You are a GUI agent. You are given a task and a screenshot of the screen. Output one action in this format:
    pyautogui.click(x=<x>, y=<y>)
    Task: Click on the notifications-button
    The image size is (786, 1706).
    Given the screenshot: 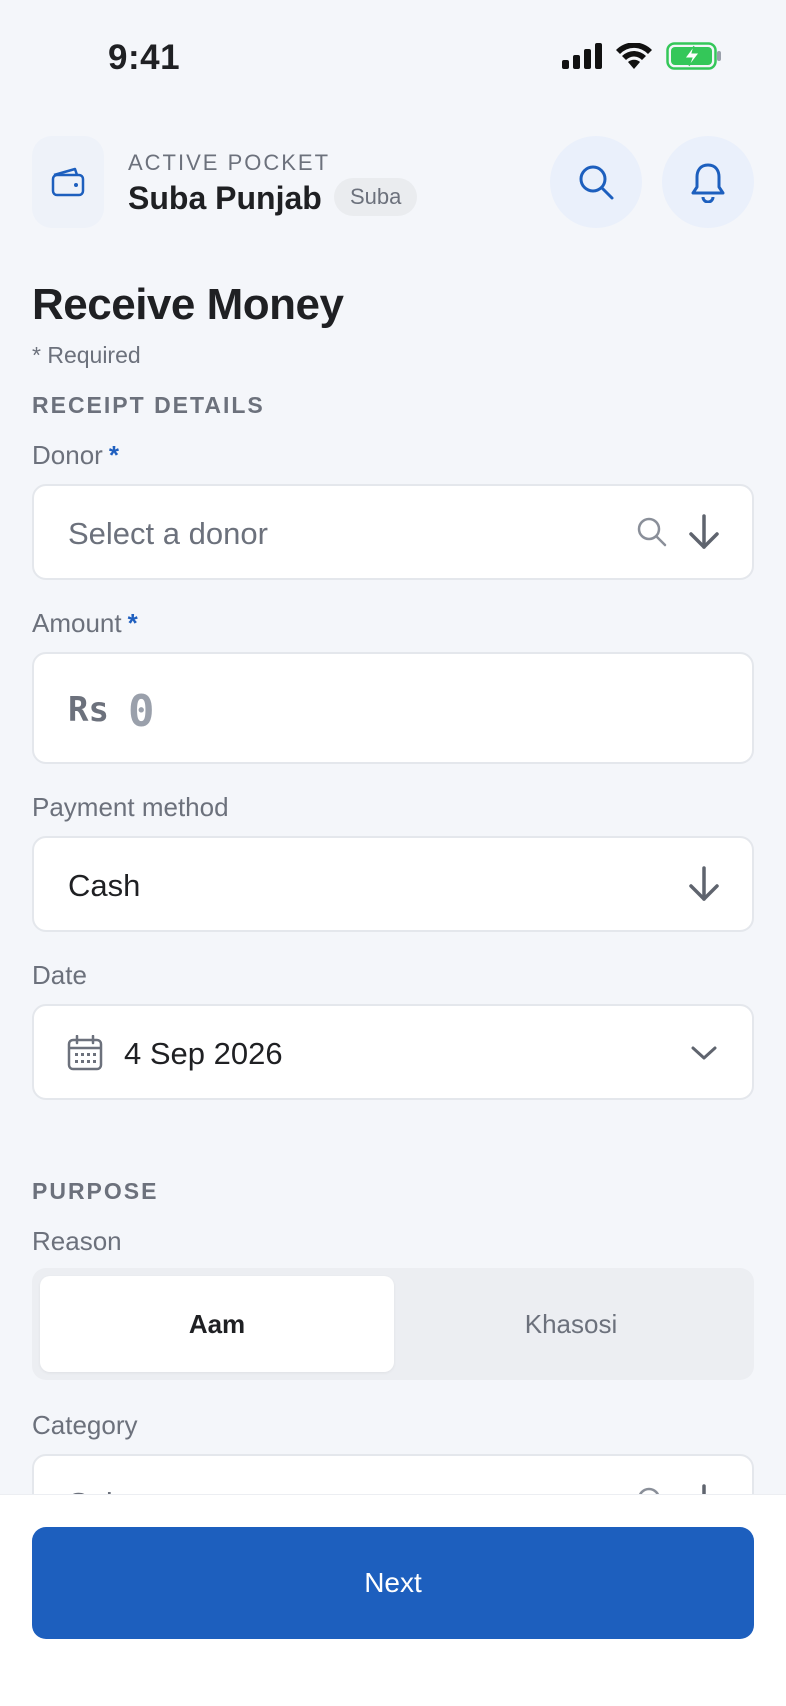 What is the action you would take?
    pyautogui.click(x=708, y=182)
    